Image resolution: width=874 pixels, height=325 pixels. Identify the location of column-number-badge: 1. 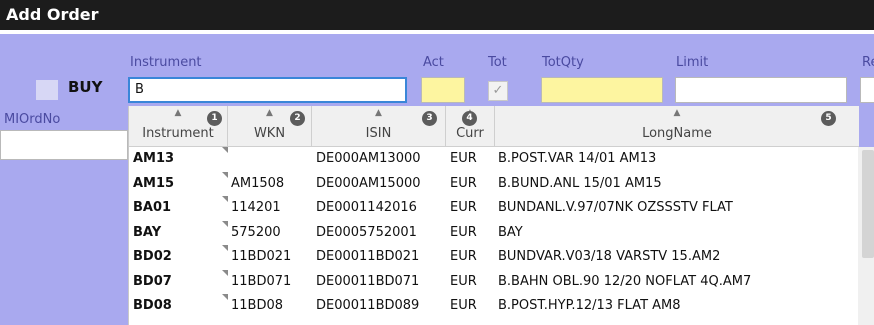
(214, 118).